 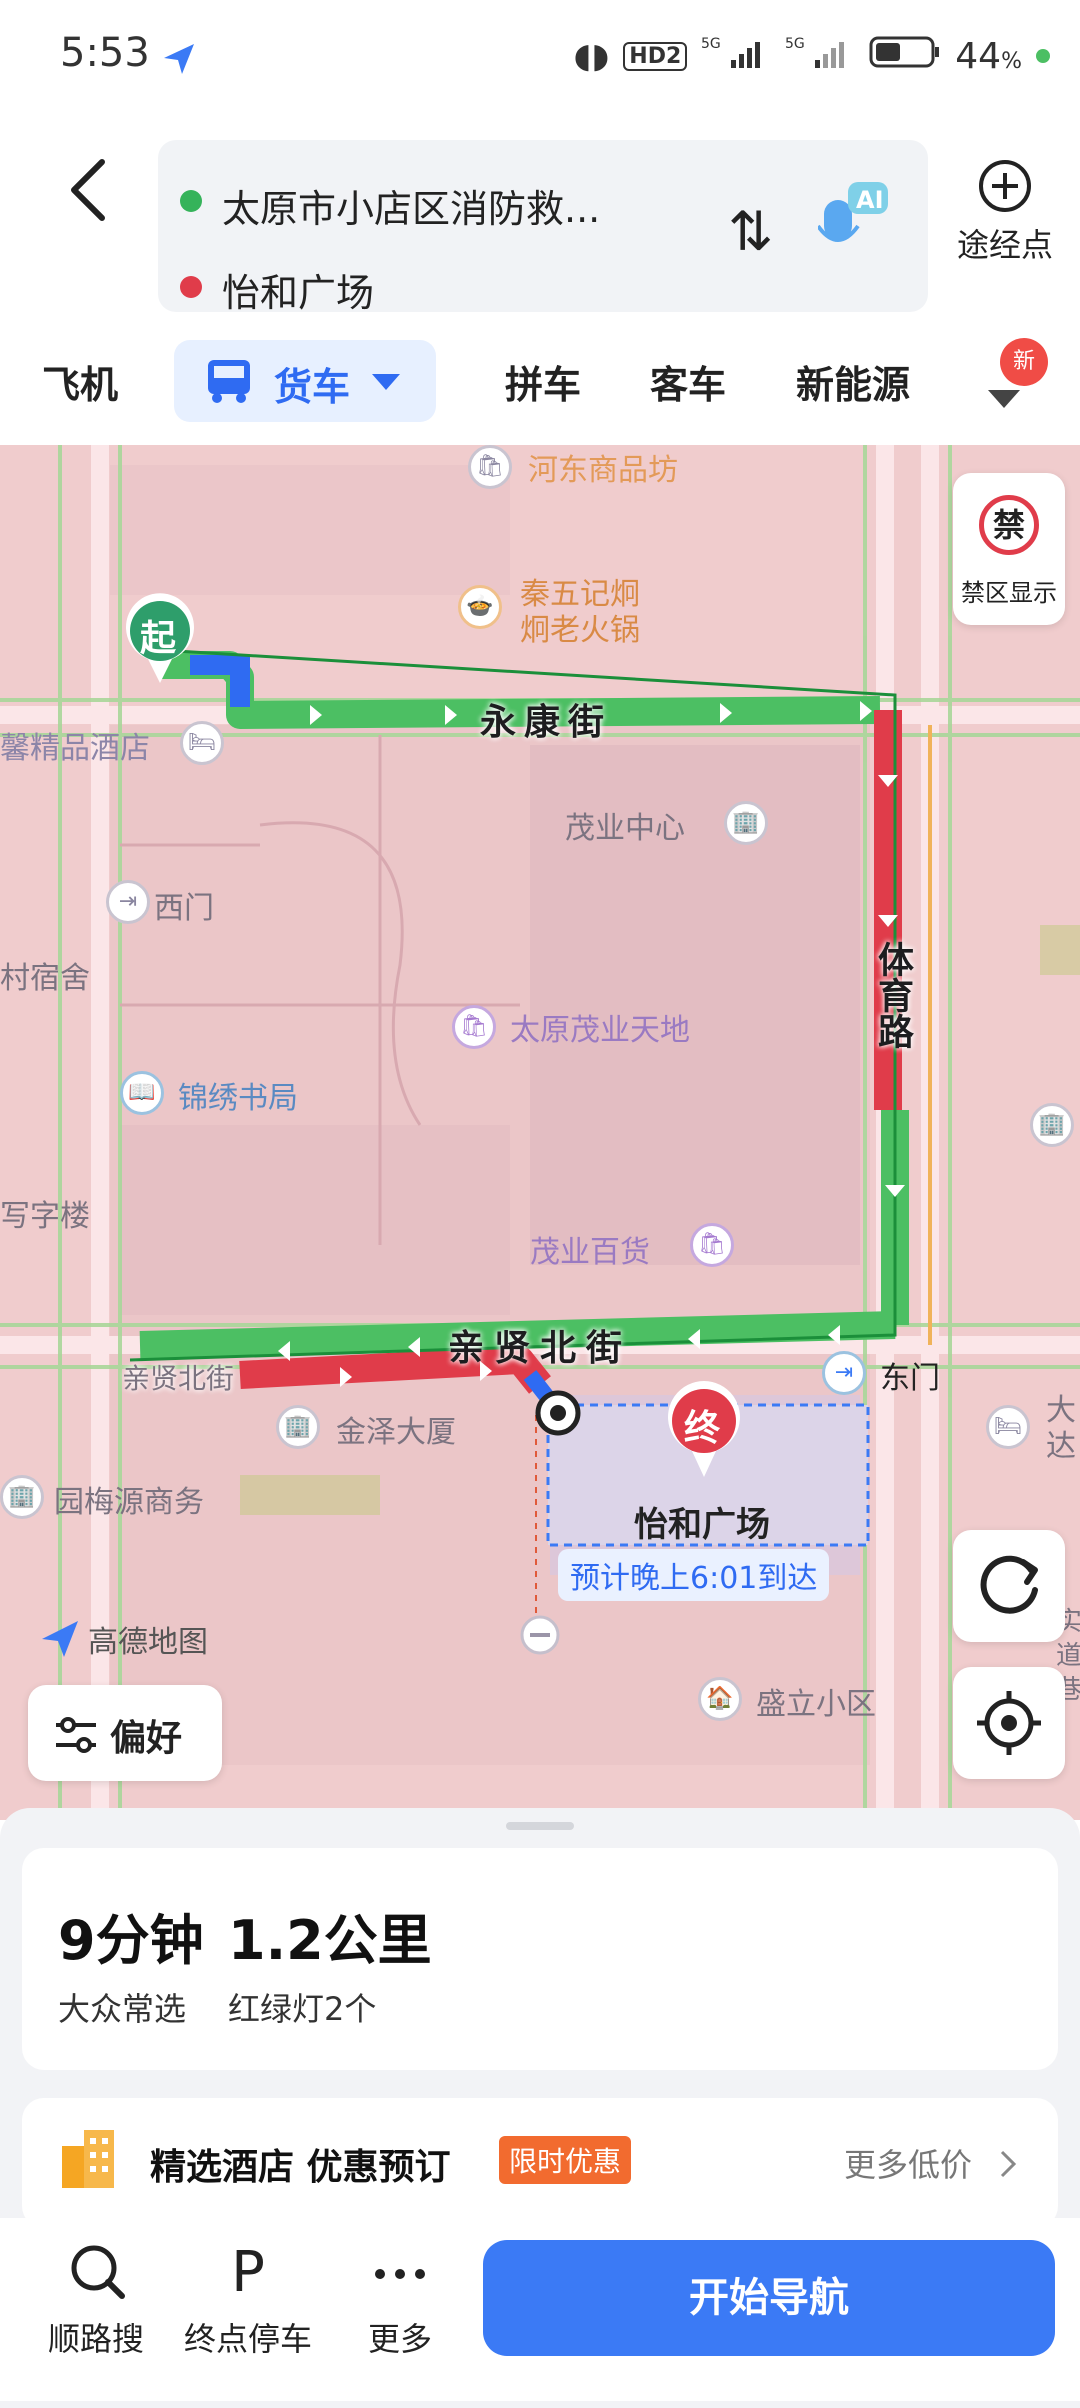 I want to click on poi-maoye-tiandi: 太原茂业天地, so click(x=600, y=1027).